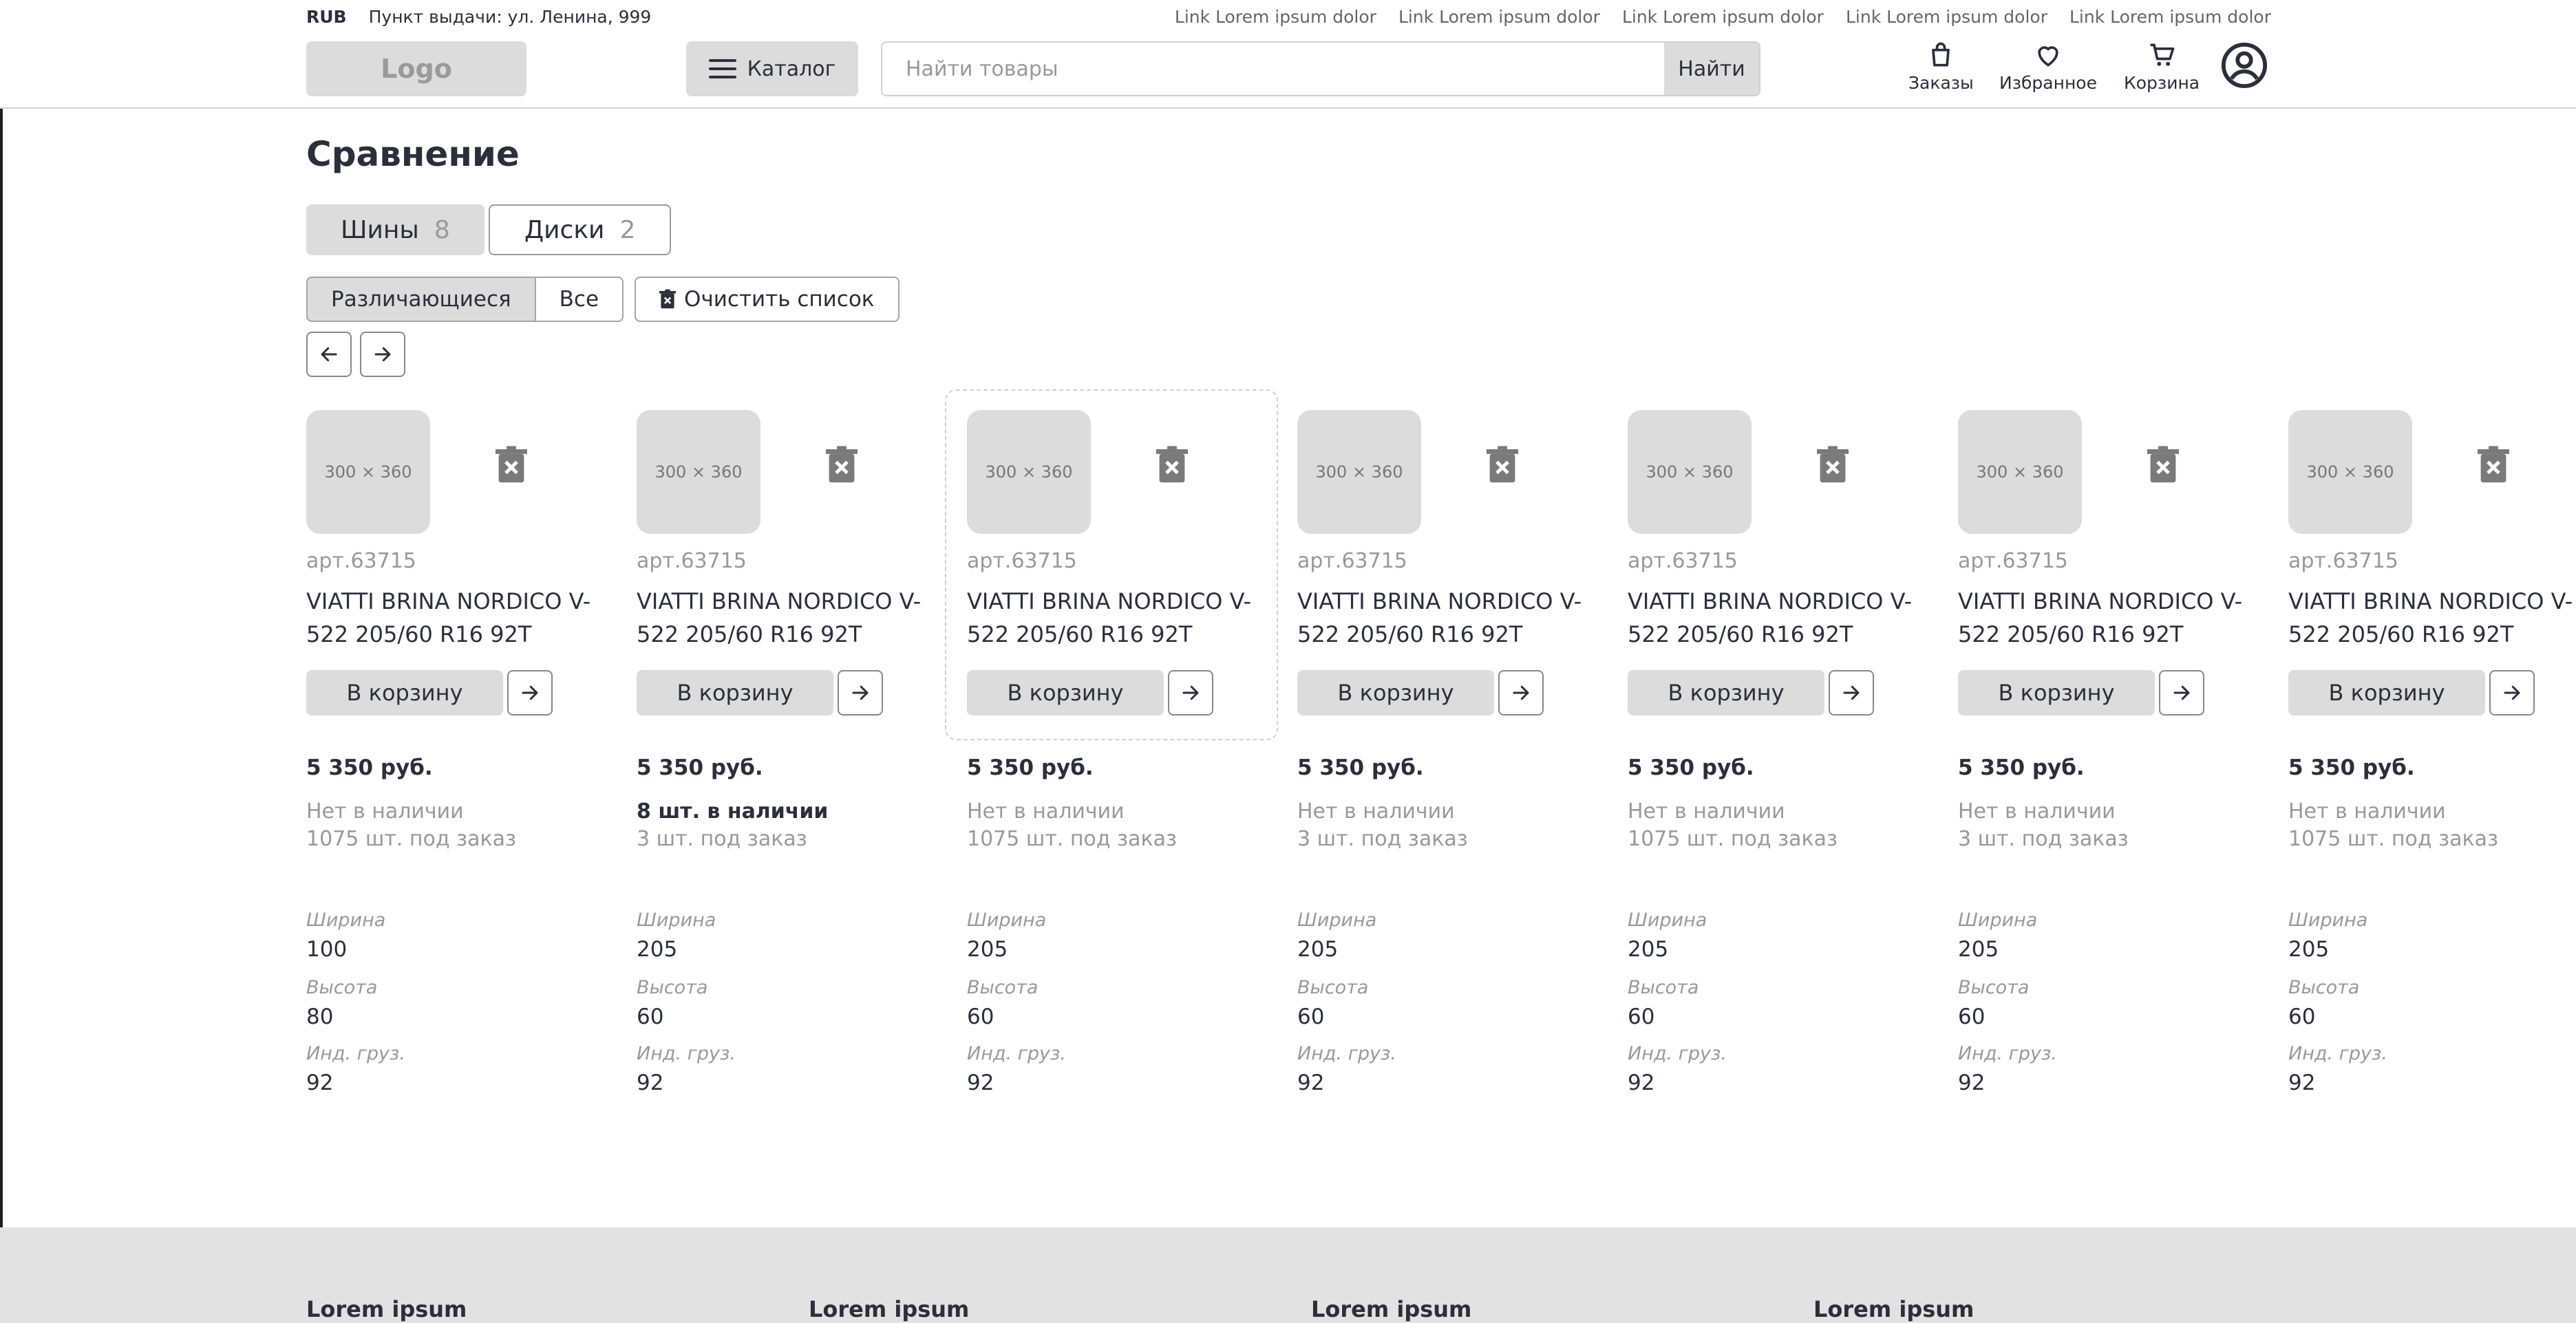 The image size is (2576, 1323). Describe the element at coordinates (2048, 57) in the screenshot. I see `heart-icon` at that location.